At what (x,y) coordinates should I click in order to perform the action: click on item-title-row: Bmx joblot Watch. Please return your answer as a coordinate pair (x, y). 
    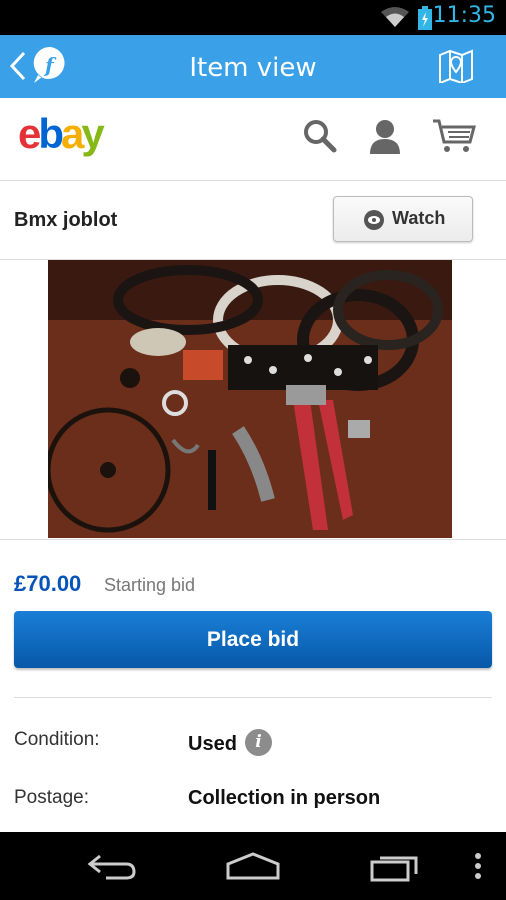
    Looking at the image, I should click on (253, 220).